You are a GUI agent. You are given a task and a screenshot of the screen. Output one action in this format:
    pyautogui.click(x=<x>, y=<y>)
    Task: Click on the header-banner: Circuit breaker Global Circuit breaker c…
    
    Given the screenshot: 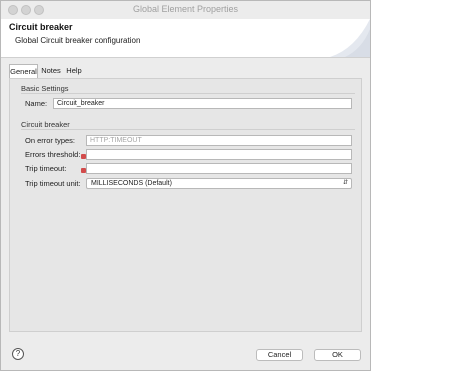 What is the action you would take?
    pyautogui.click(x=185, y=38)
    